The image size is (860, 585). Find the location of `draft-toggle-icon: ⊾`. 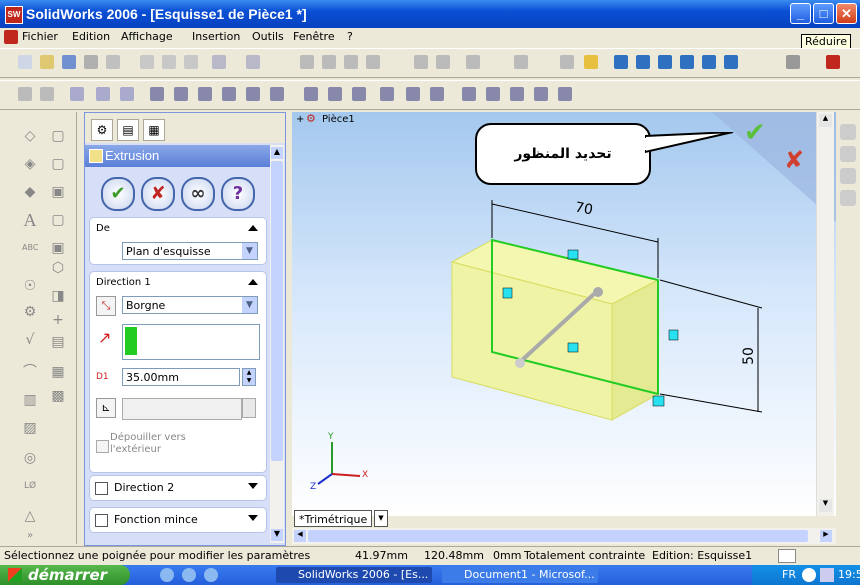

draft-toggle-icon: ⊾ is located at coordinates (106, 408).